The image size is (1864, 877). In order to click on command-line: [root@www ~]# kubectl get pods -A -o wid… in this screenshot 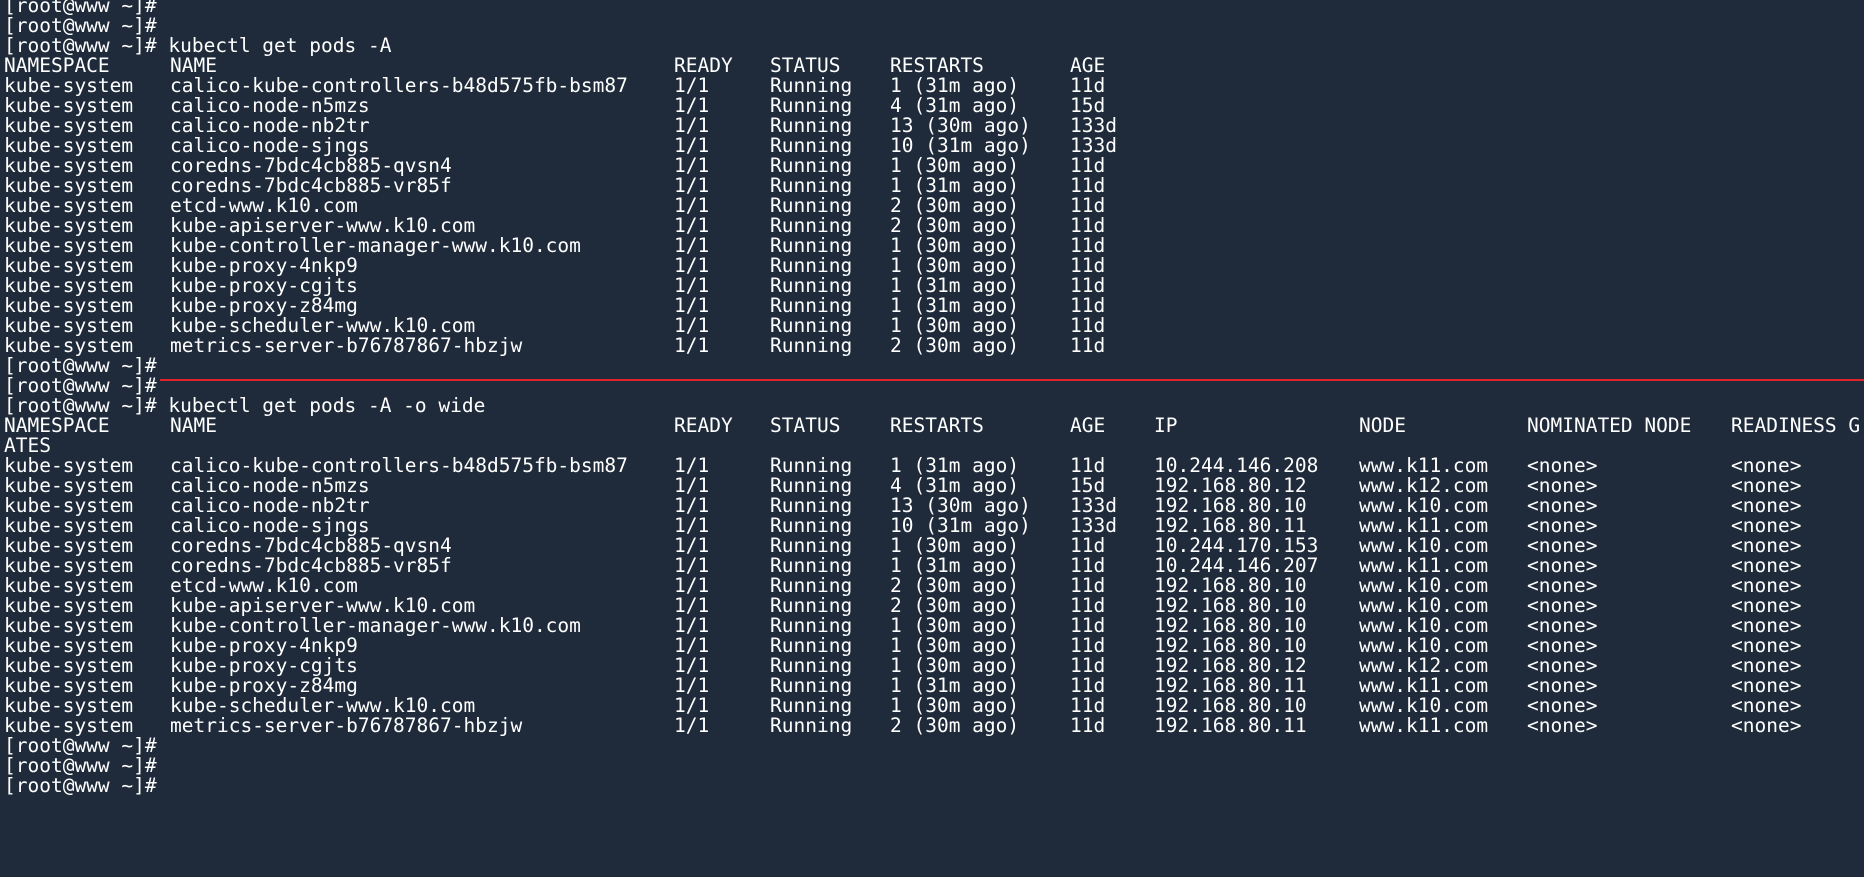, I will do `click(934, 406)`.